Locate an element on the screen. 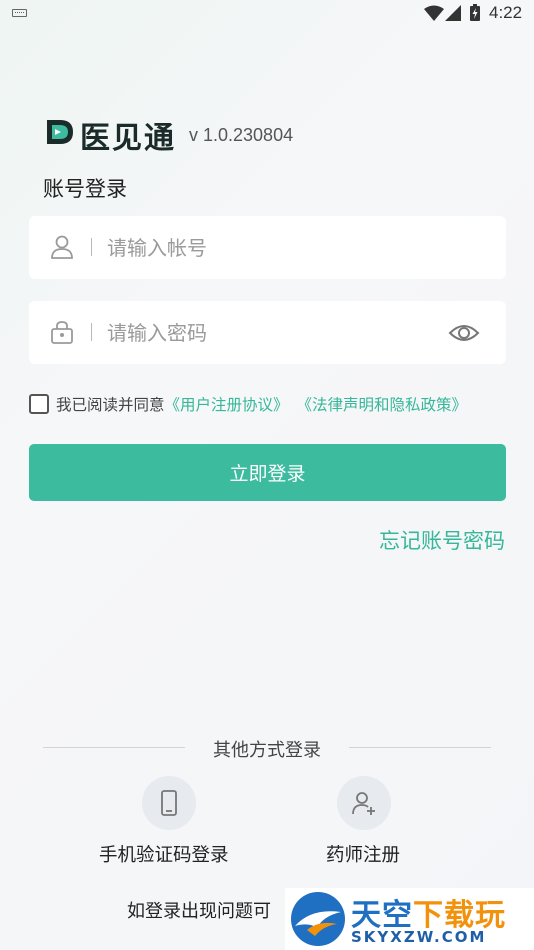 This screenshot has width=534, height=950. keyboard-icon is located at coordinates (19, 13).